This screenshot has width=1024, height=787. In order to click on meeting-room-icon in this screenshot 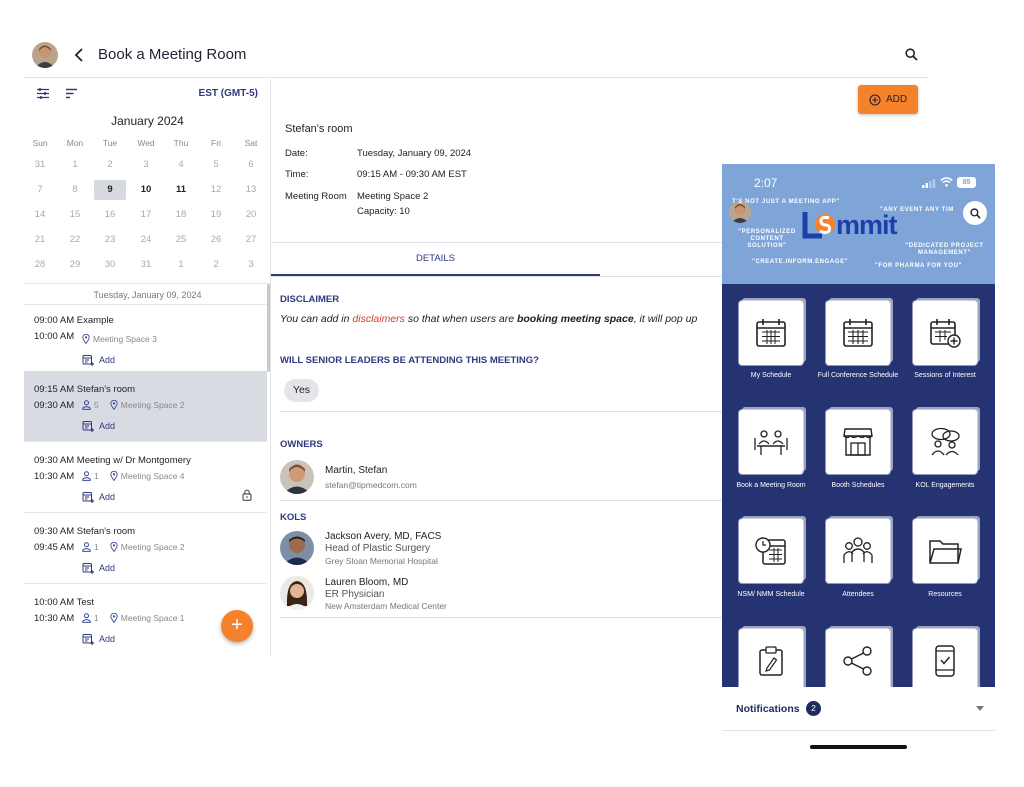, I will do `click(771, 442)`.